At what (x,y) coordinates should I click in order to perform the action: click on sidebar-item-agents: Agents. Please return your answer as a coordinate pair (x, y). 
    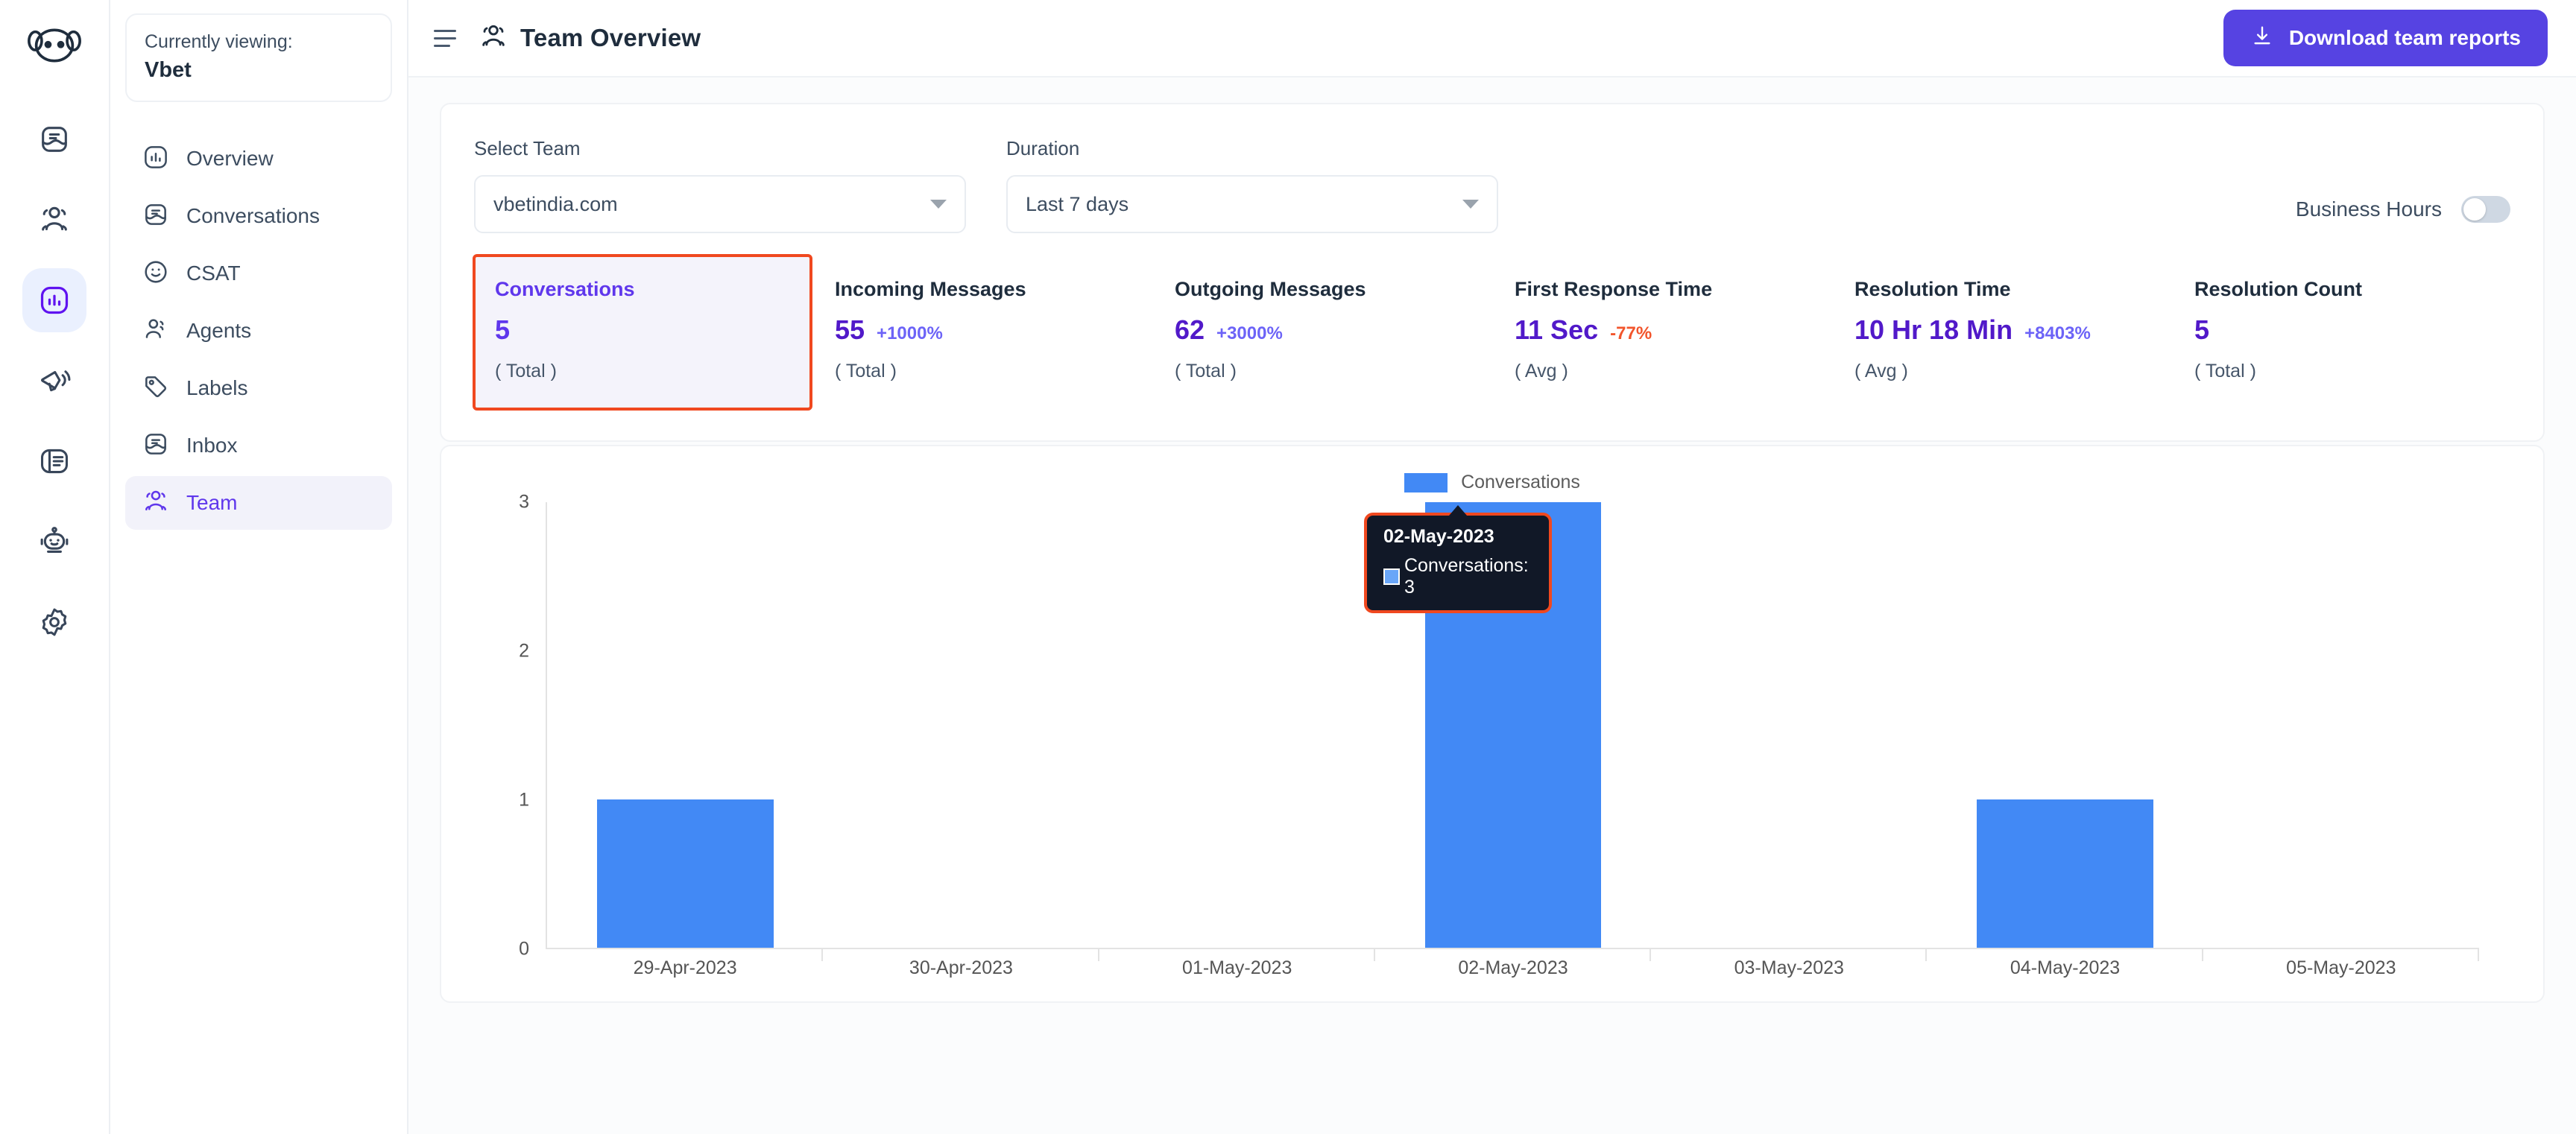
    Looking at the image, I should click on (258, 331).